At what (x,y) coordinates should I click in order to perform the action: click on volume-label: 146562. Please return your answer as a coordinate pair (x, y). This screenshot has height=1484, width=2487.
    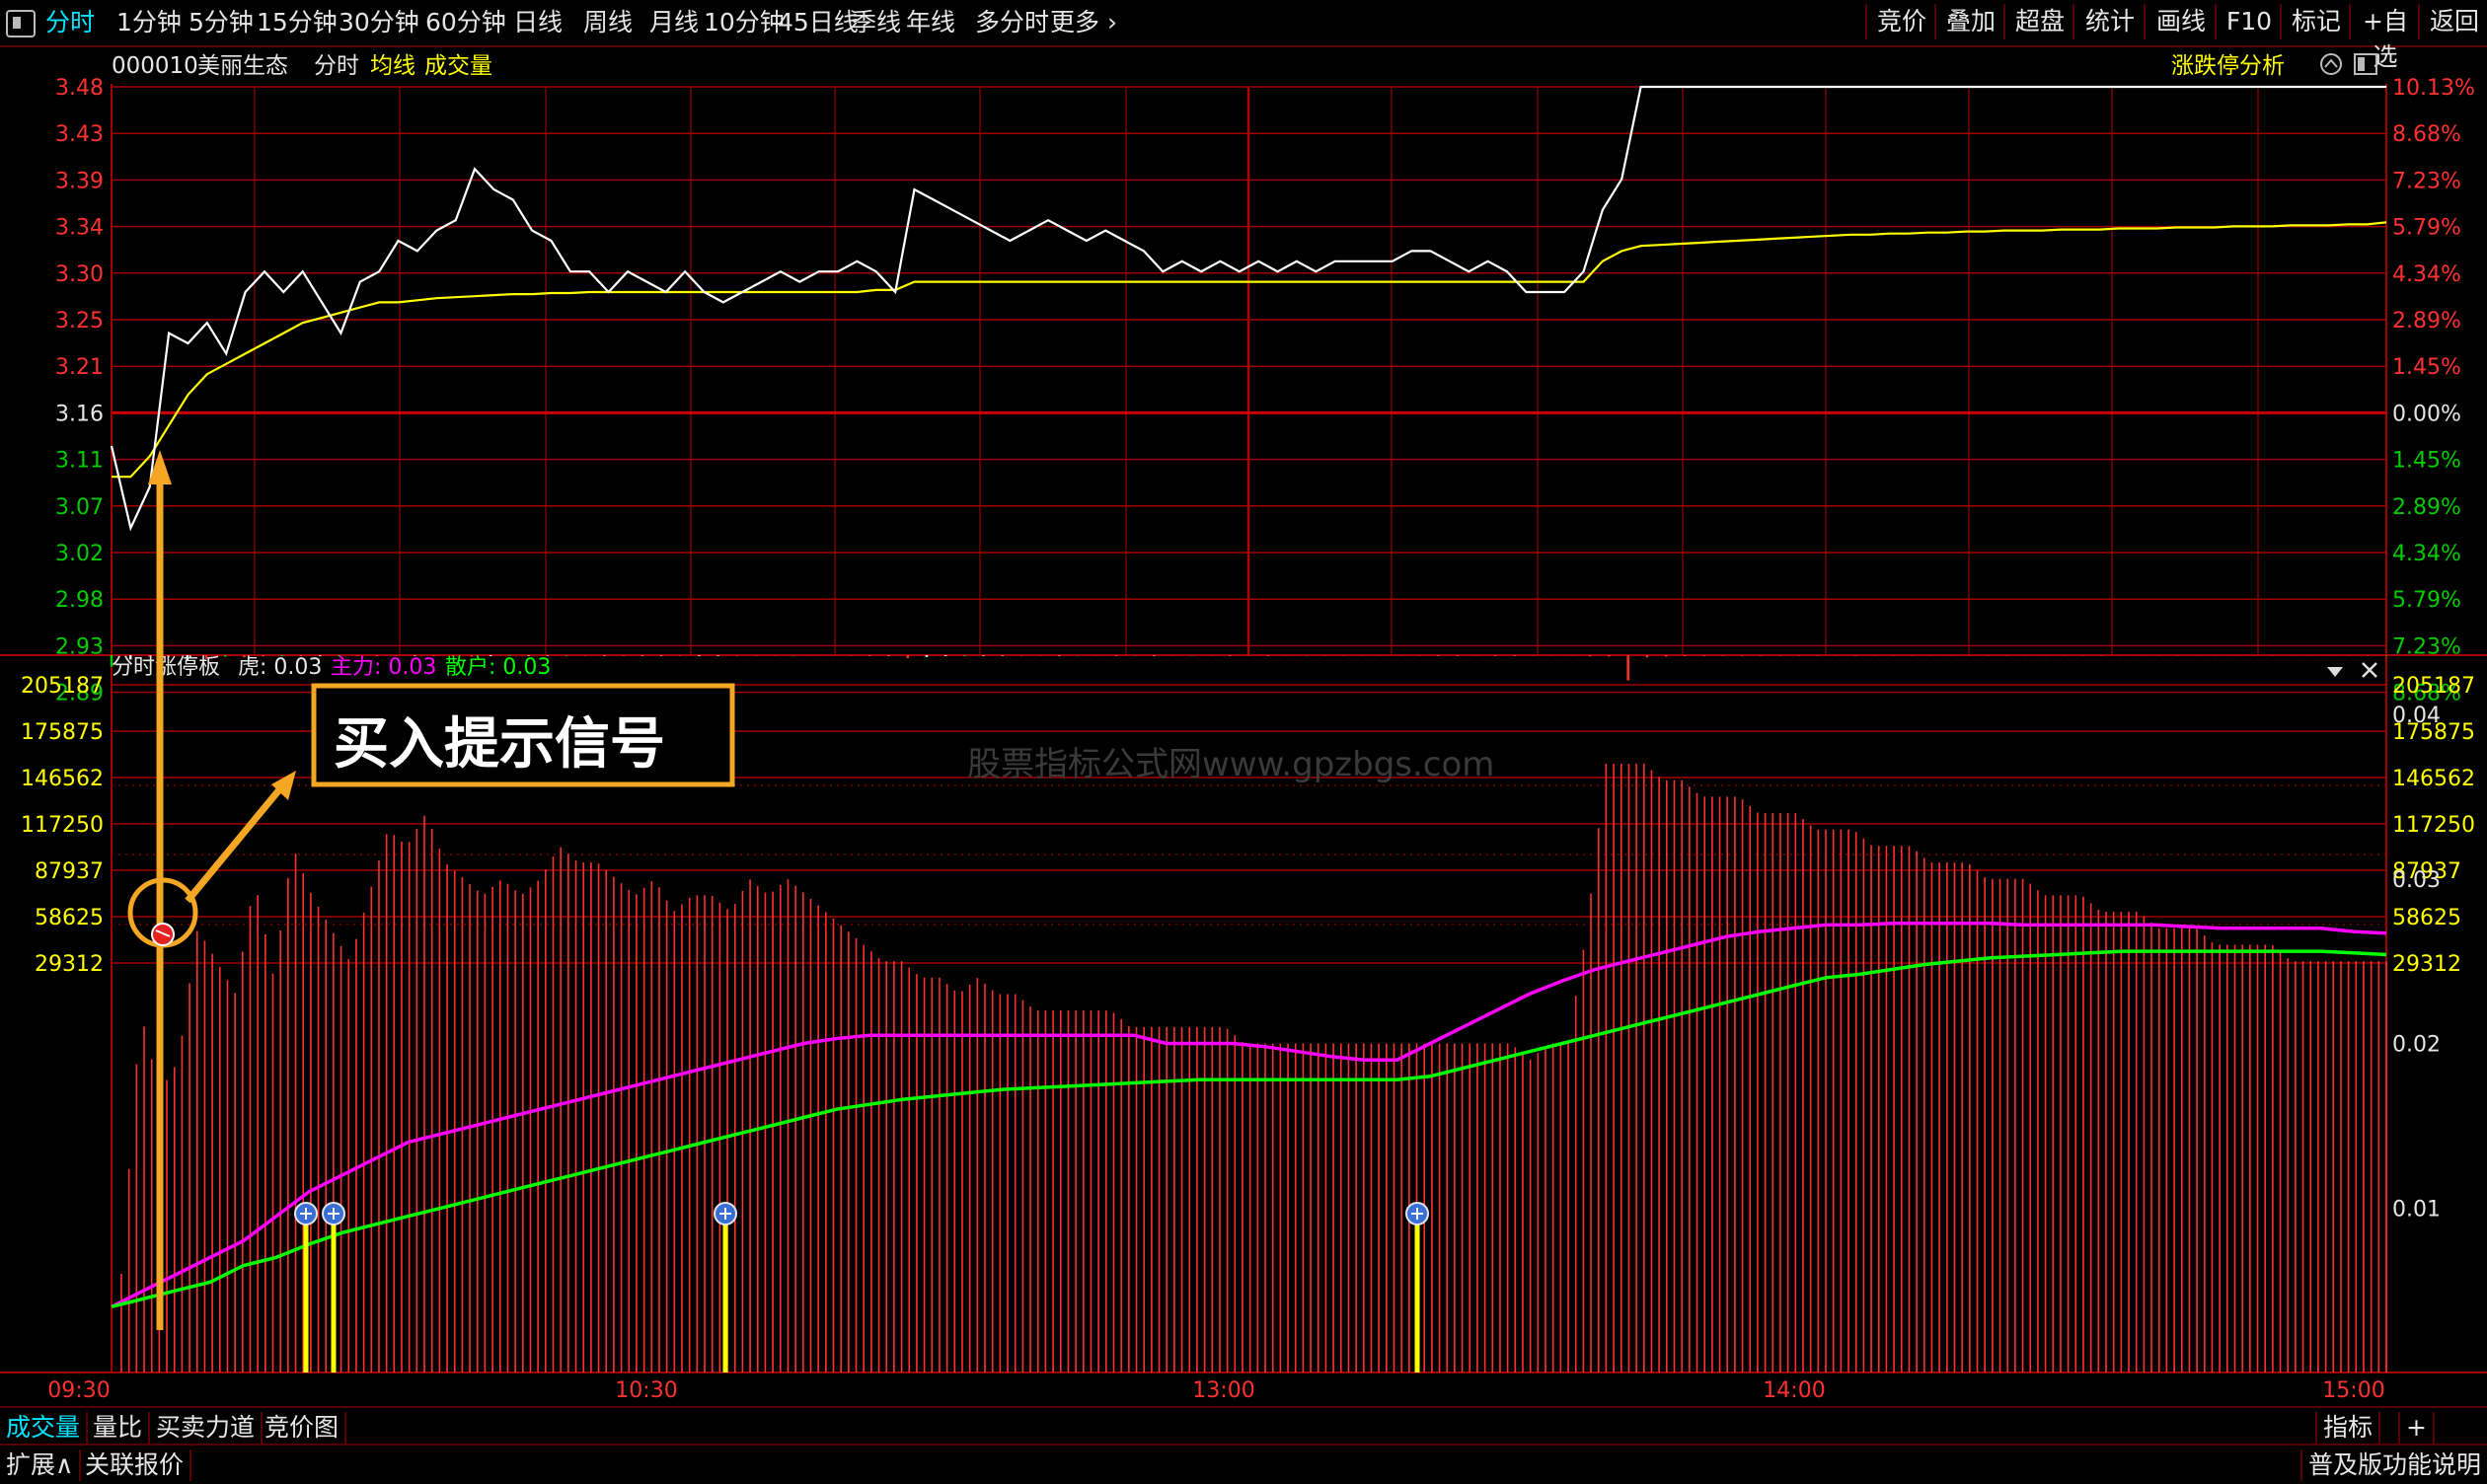
    Looking at the image, I should click on (62, 779).